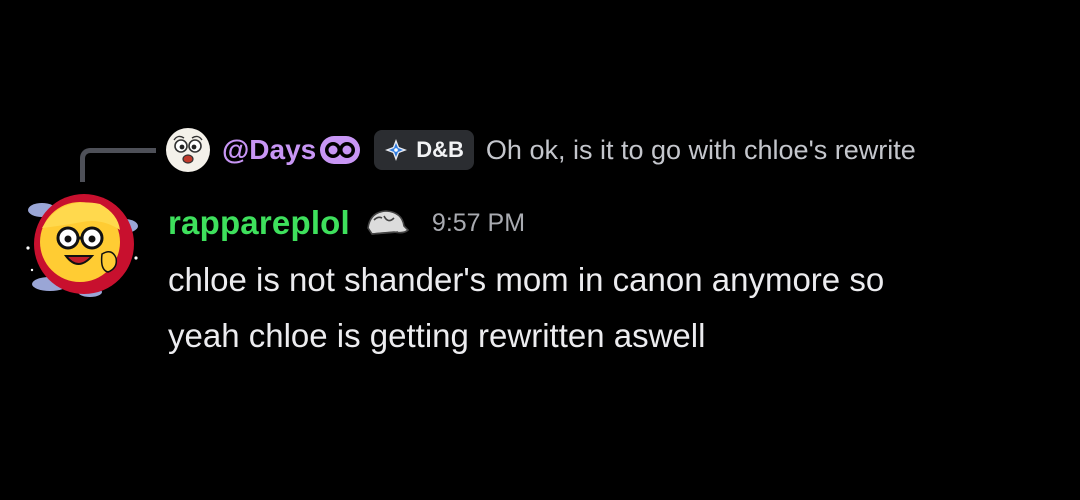  I want to click on server-tag-label: D&B, so click(440, 149).